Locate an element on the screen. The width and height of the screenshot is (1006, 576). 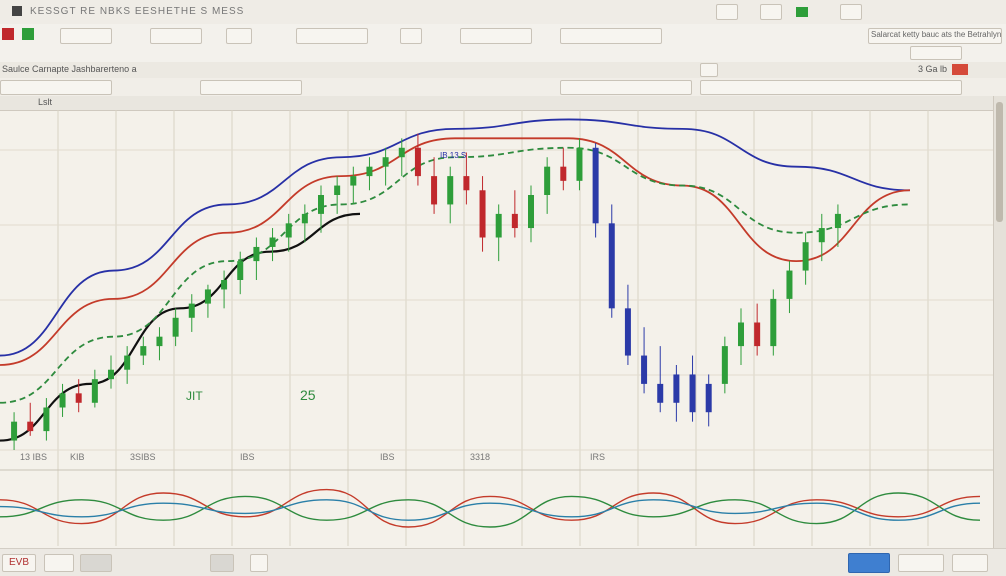
green-save-icon is located at coordinates (28, 34).